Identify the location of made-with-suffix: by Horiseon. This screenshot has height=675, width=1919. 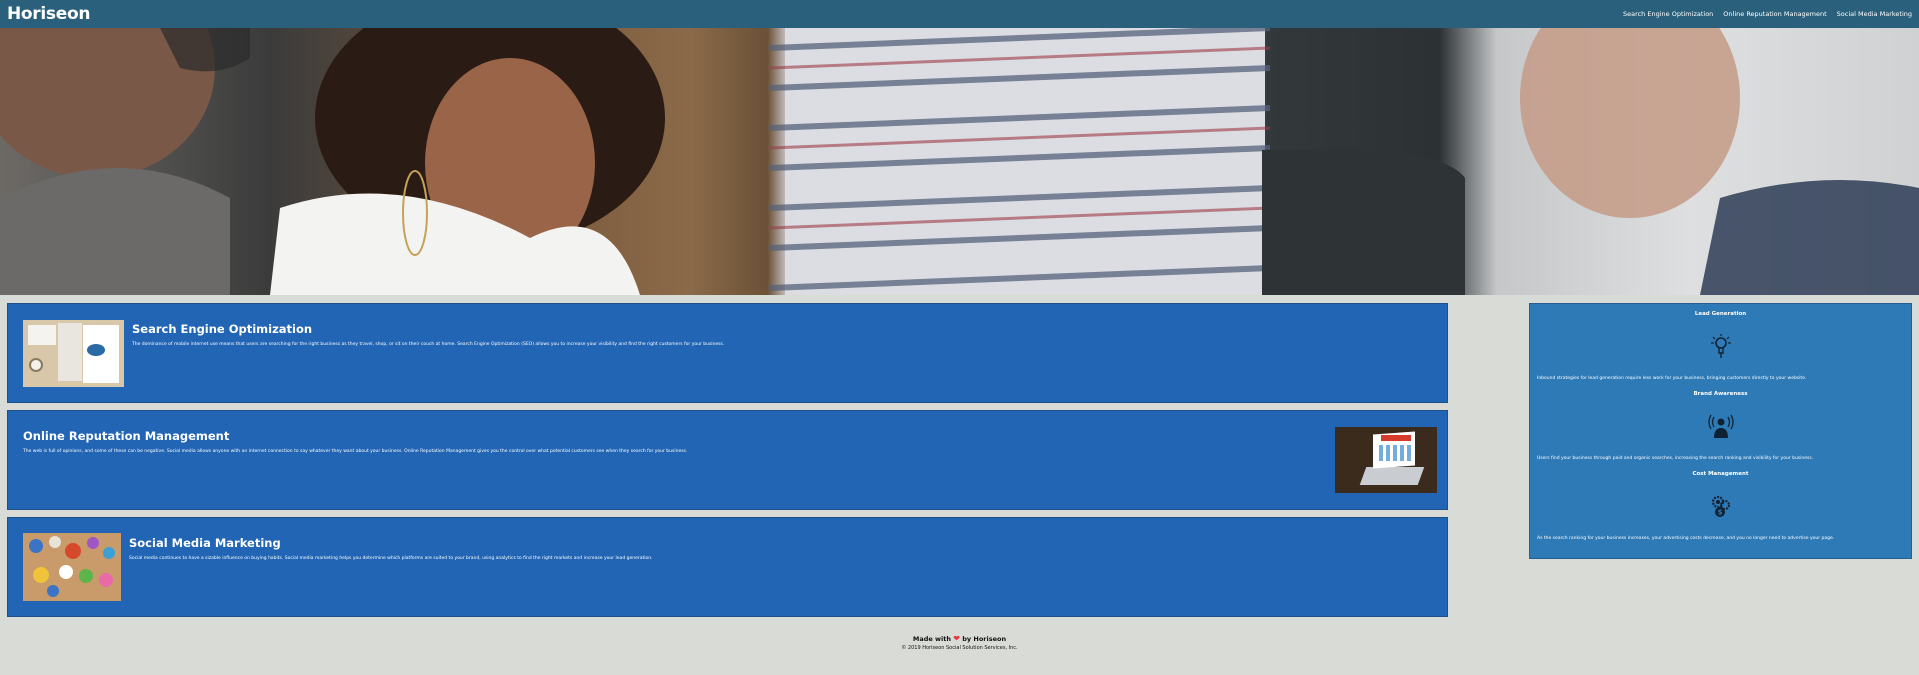
(984, 639).